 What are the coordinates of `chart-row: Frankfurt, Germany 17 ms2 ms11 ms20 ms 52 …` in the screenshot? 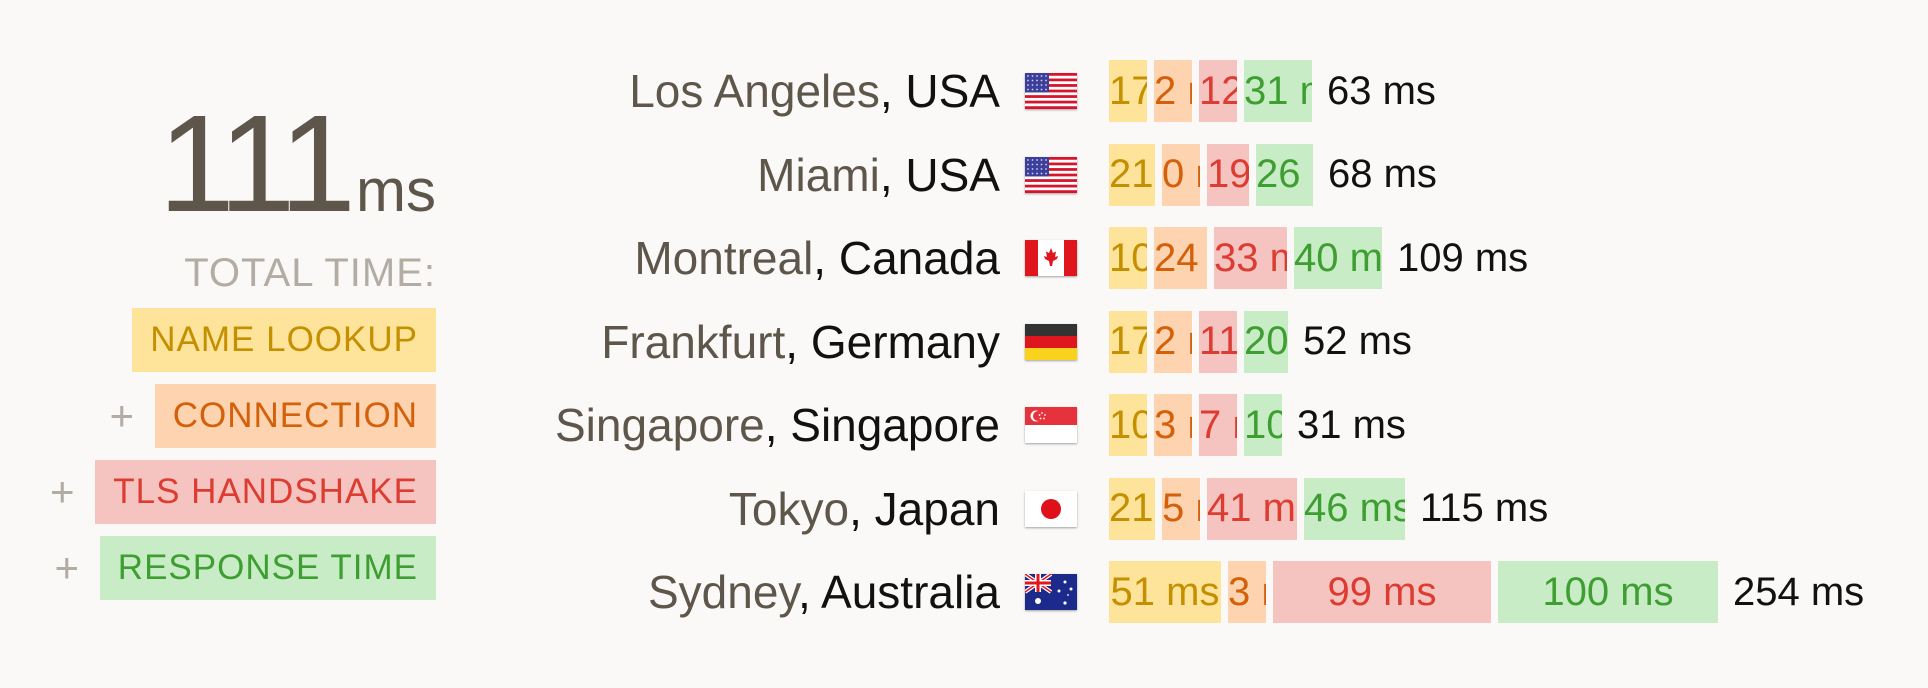 It's located at (1180, 341).